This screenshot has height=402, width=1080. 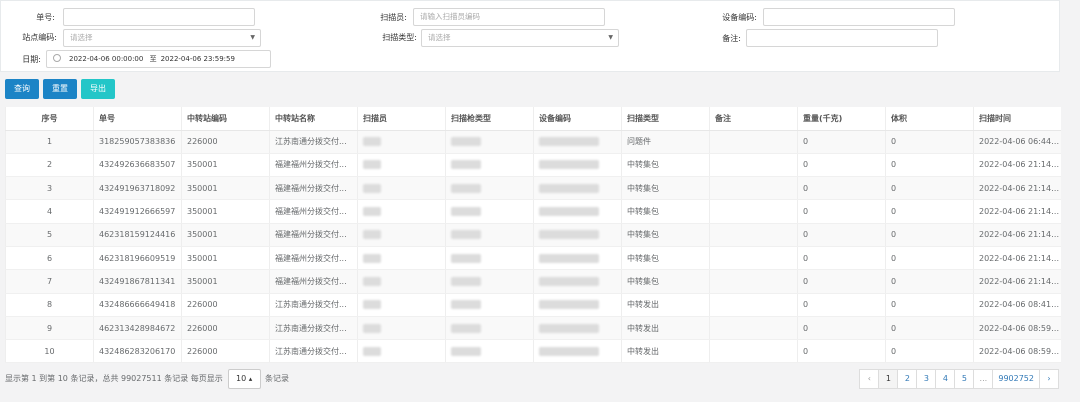 I want to click on query-button: 查询, so click(x=22, y=89).